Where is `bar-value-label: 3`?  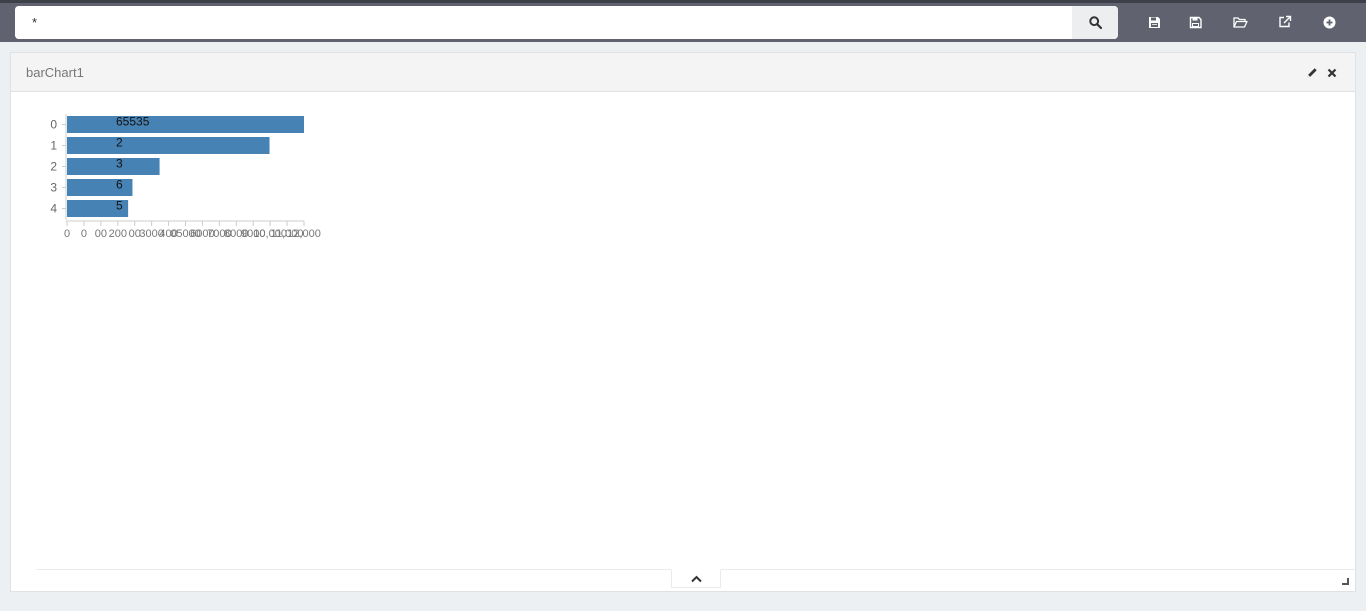 bar-value-label: 3 is located at coordinates (119, 164).